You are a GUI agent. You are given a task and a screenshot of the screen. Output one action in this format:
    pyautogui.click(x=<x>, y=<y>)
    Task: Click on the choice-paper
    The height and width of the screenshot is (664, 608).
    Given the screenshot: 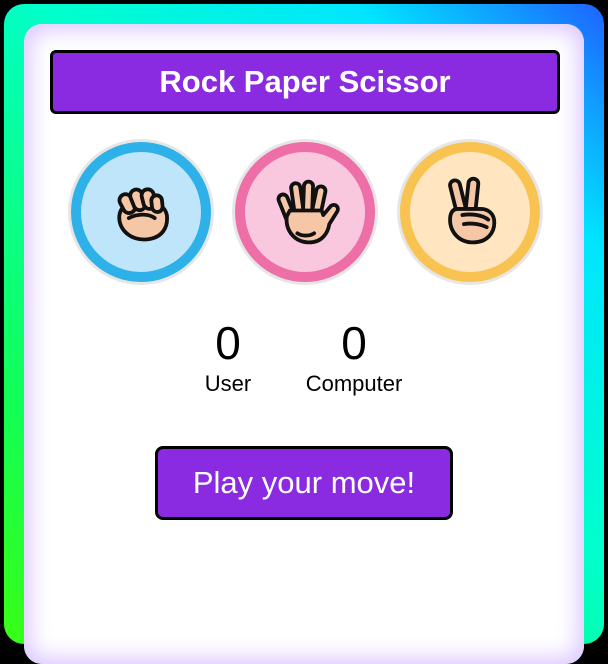 What is the action you would take?
    pyautogui.click(x=305, y=212)
    